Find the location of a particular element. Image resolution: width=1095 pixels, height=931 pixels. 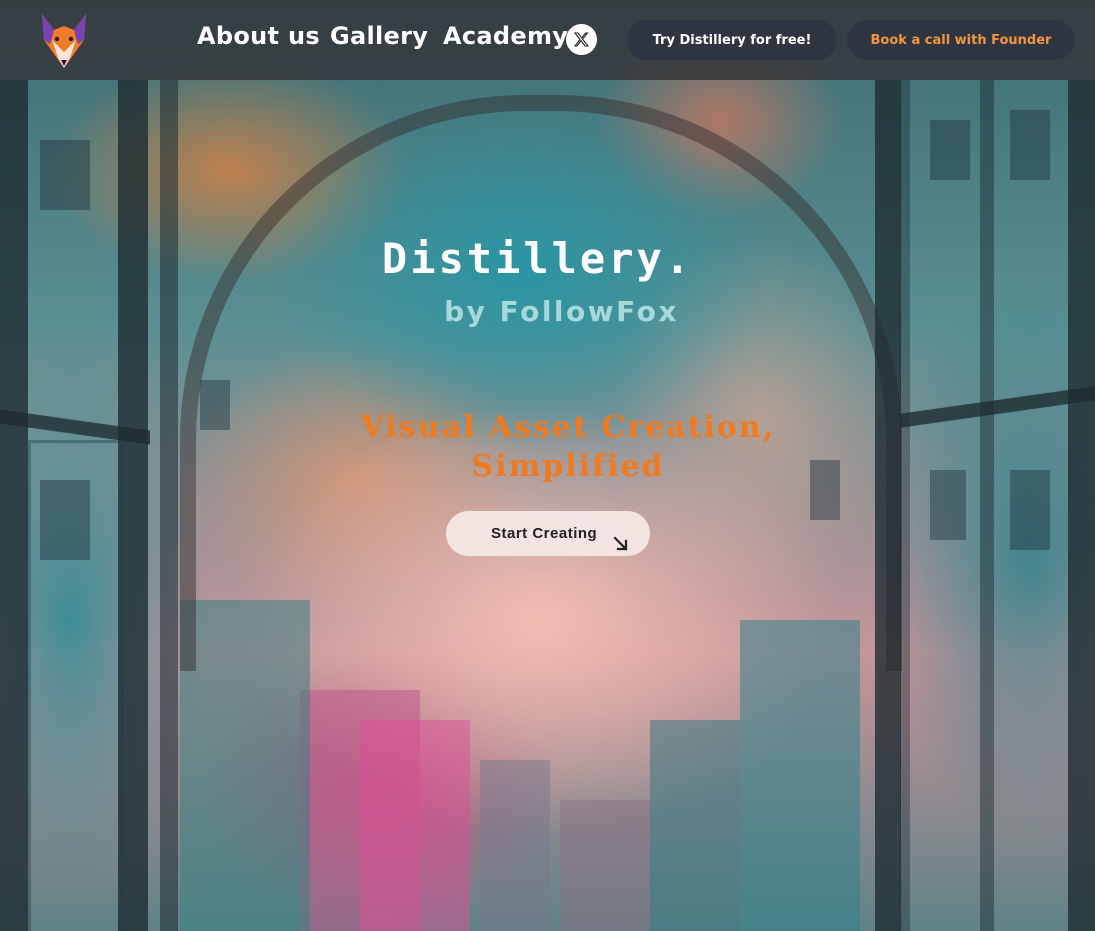

arrow-down-right-icon is located at coordinates (620, 543).